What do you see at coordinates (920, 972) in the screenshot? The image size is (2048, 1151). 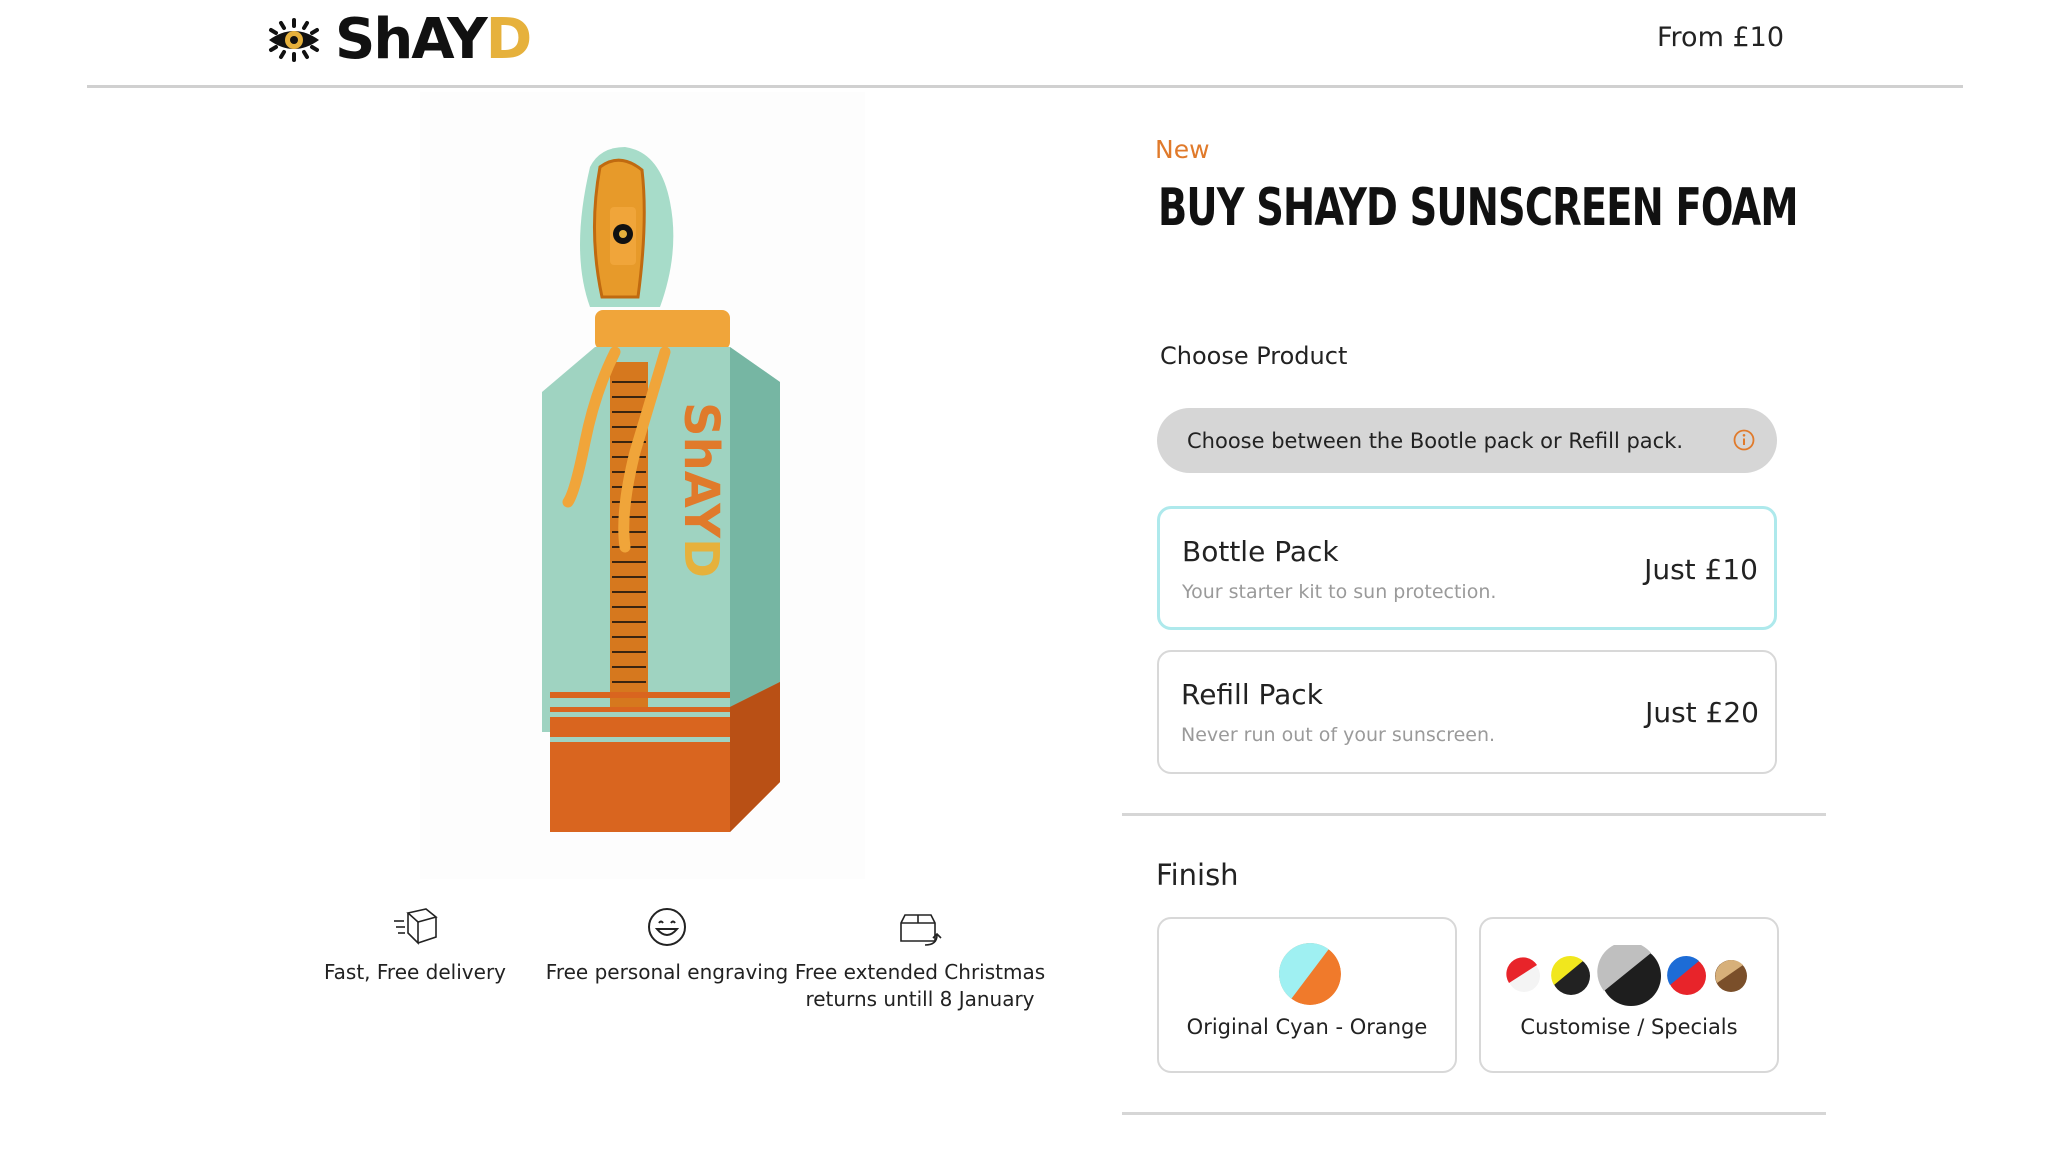 I see `feature-line: Free extended Christmas` at bounding box center [920, 972].